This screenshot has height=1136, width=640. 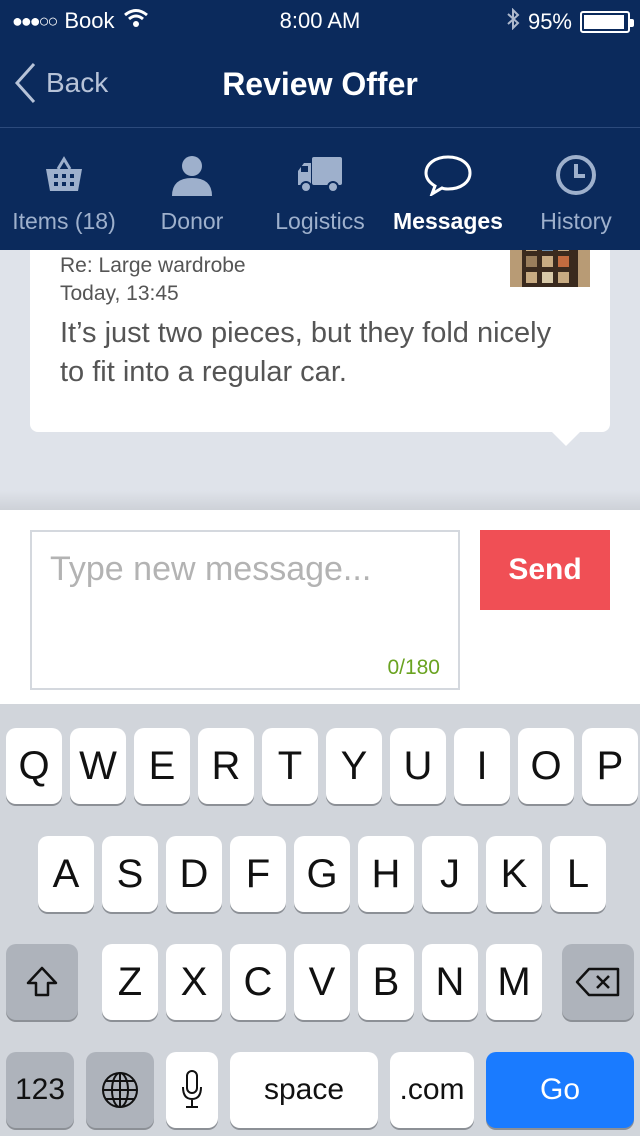 What do you see at coordinates (98, 766) in the screenshot?
I see `key-w: W` at bounding box center [98, 766].